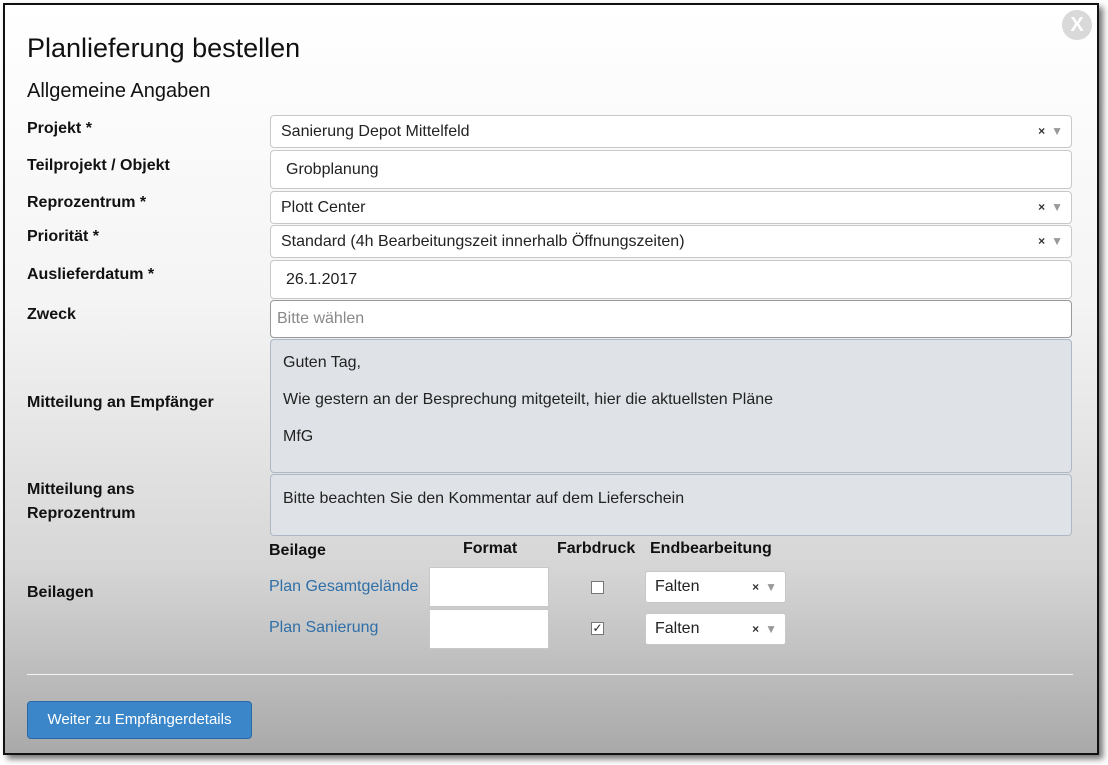  I want to click on teilprojekt-value: Grobplanung, so click(332, 169).